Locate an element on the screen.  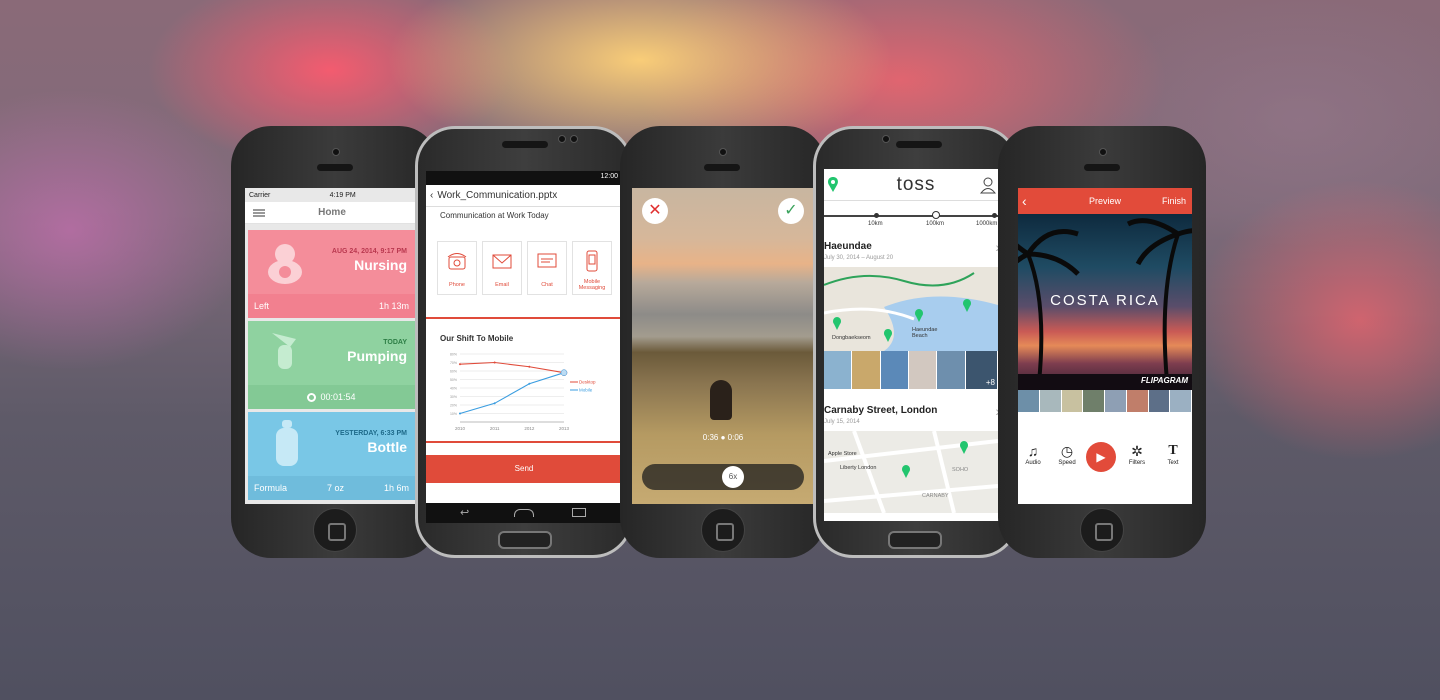
y-tick-label: 30% is located at coordinates (453, 397).